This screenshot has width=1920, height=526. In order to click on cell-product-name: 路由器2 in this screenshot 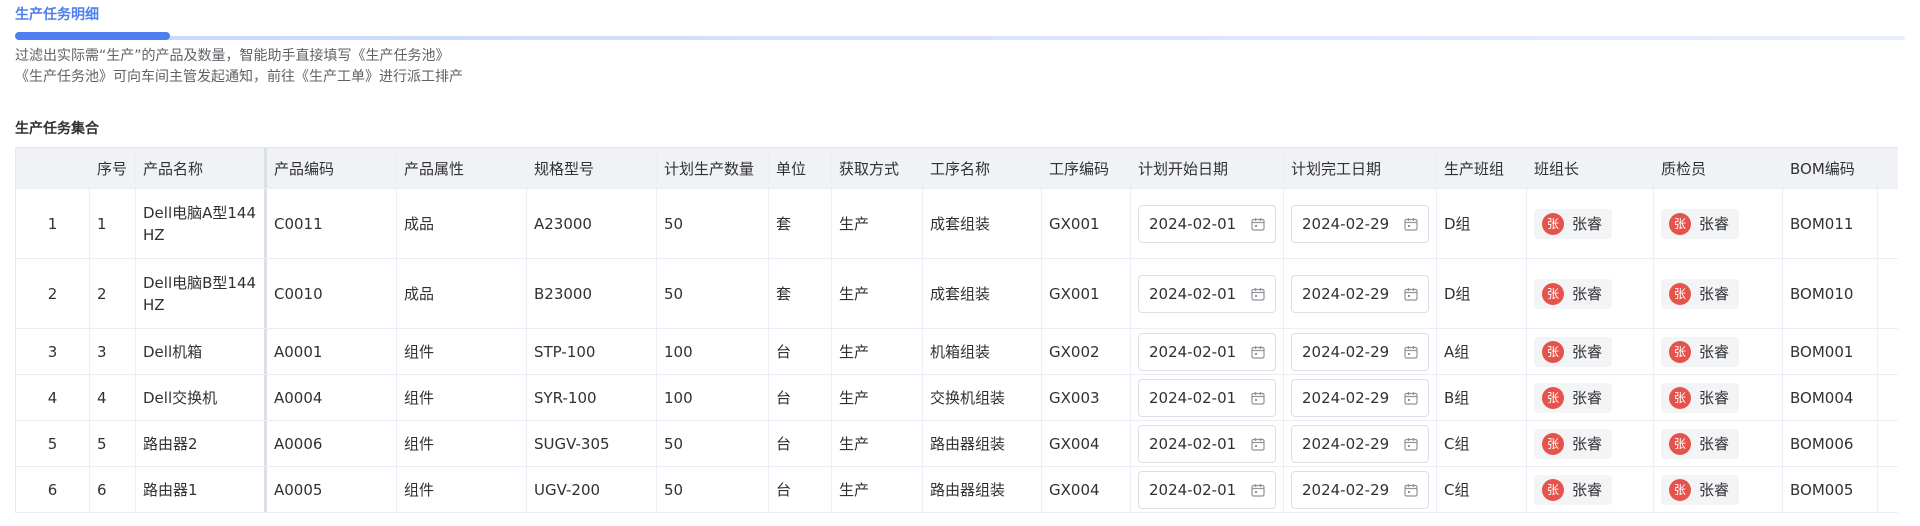, I will do `click(201, 443)`.